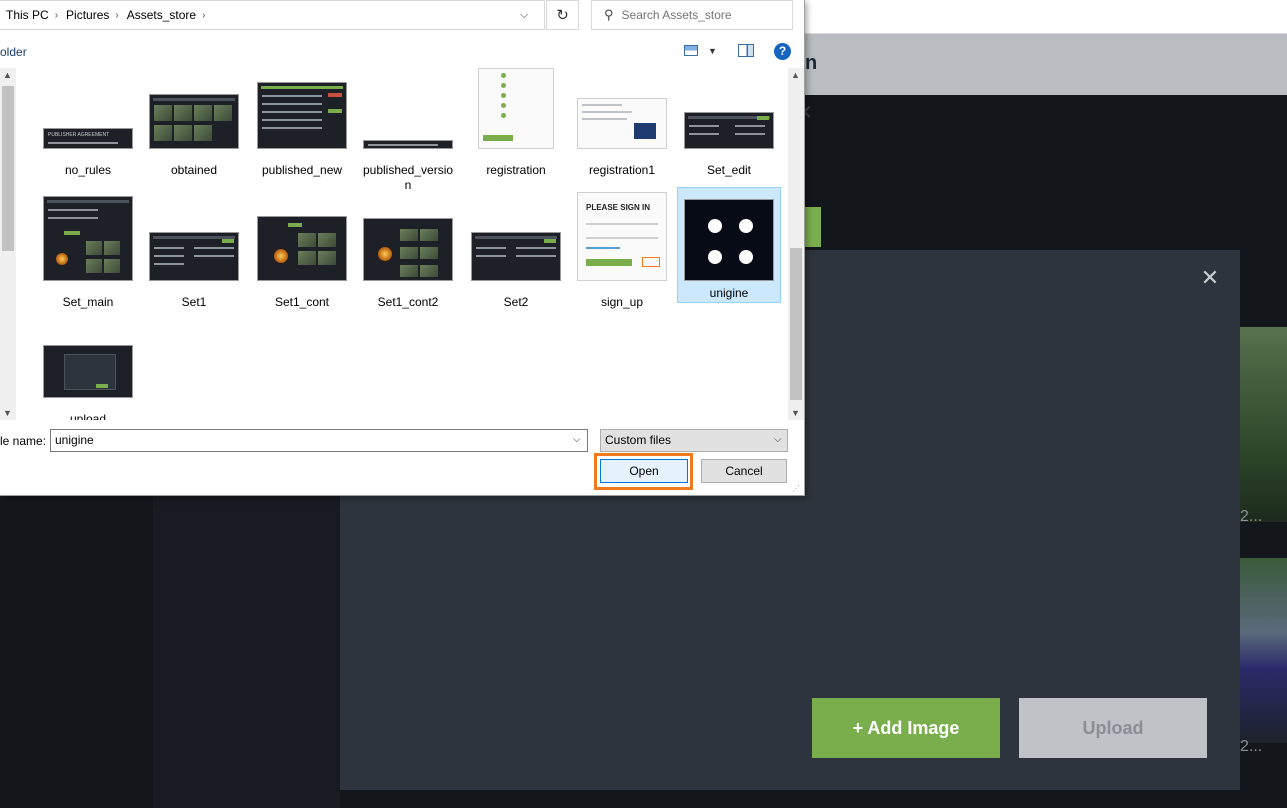  What do you see at coordinates (622, 137) in the screenshot?
I see `file-item-registration1: registration1` at bounding box center [622, 137].